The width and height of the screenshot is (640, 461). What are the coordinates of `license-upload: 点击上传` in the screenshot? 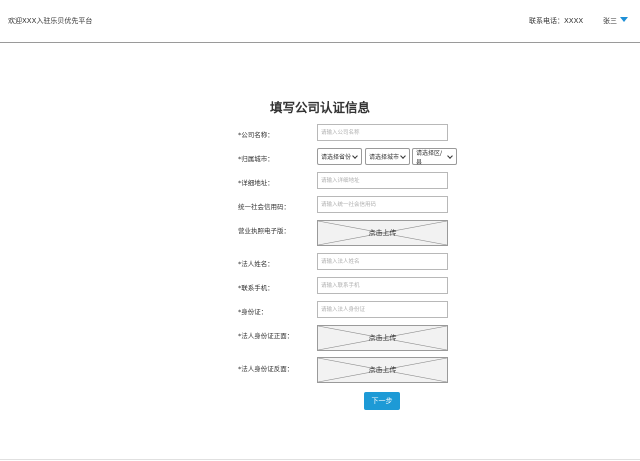 It's located at (382, 233).